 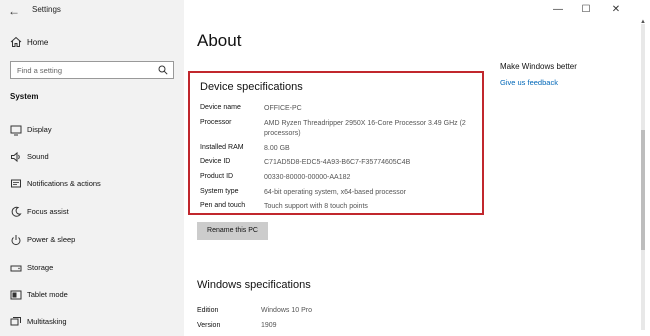 What do you see at coordinates (38, 156) in the screenshot?
I see `sidebar-item-label: Sound` at bounding box center [38, 156].